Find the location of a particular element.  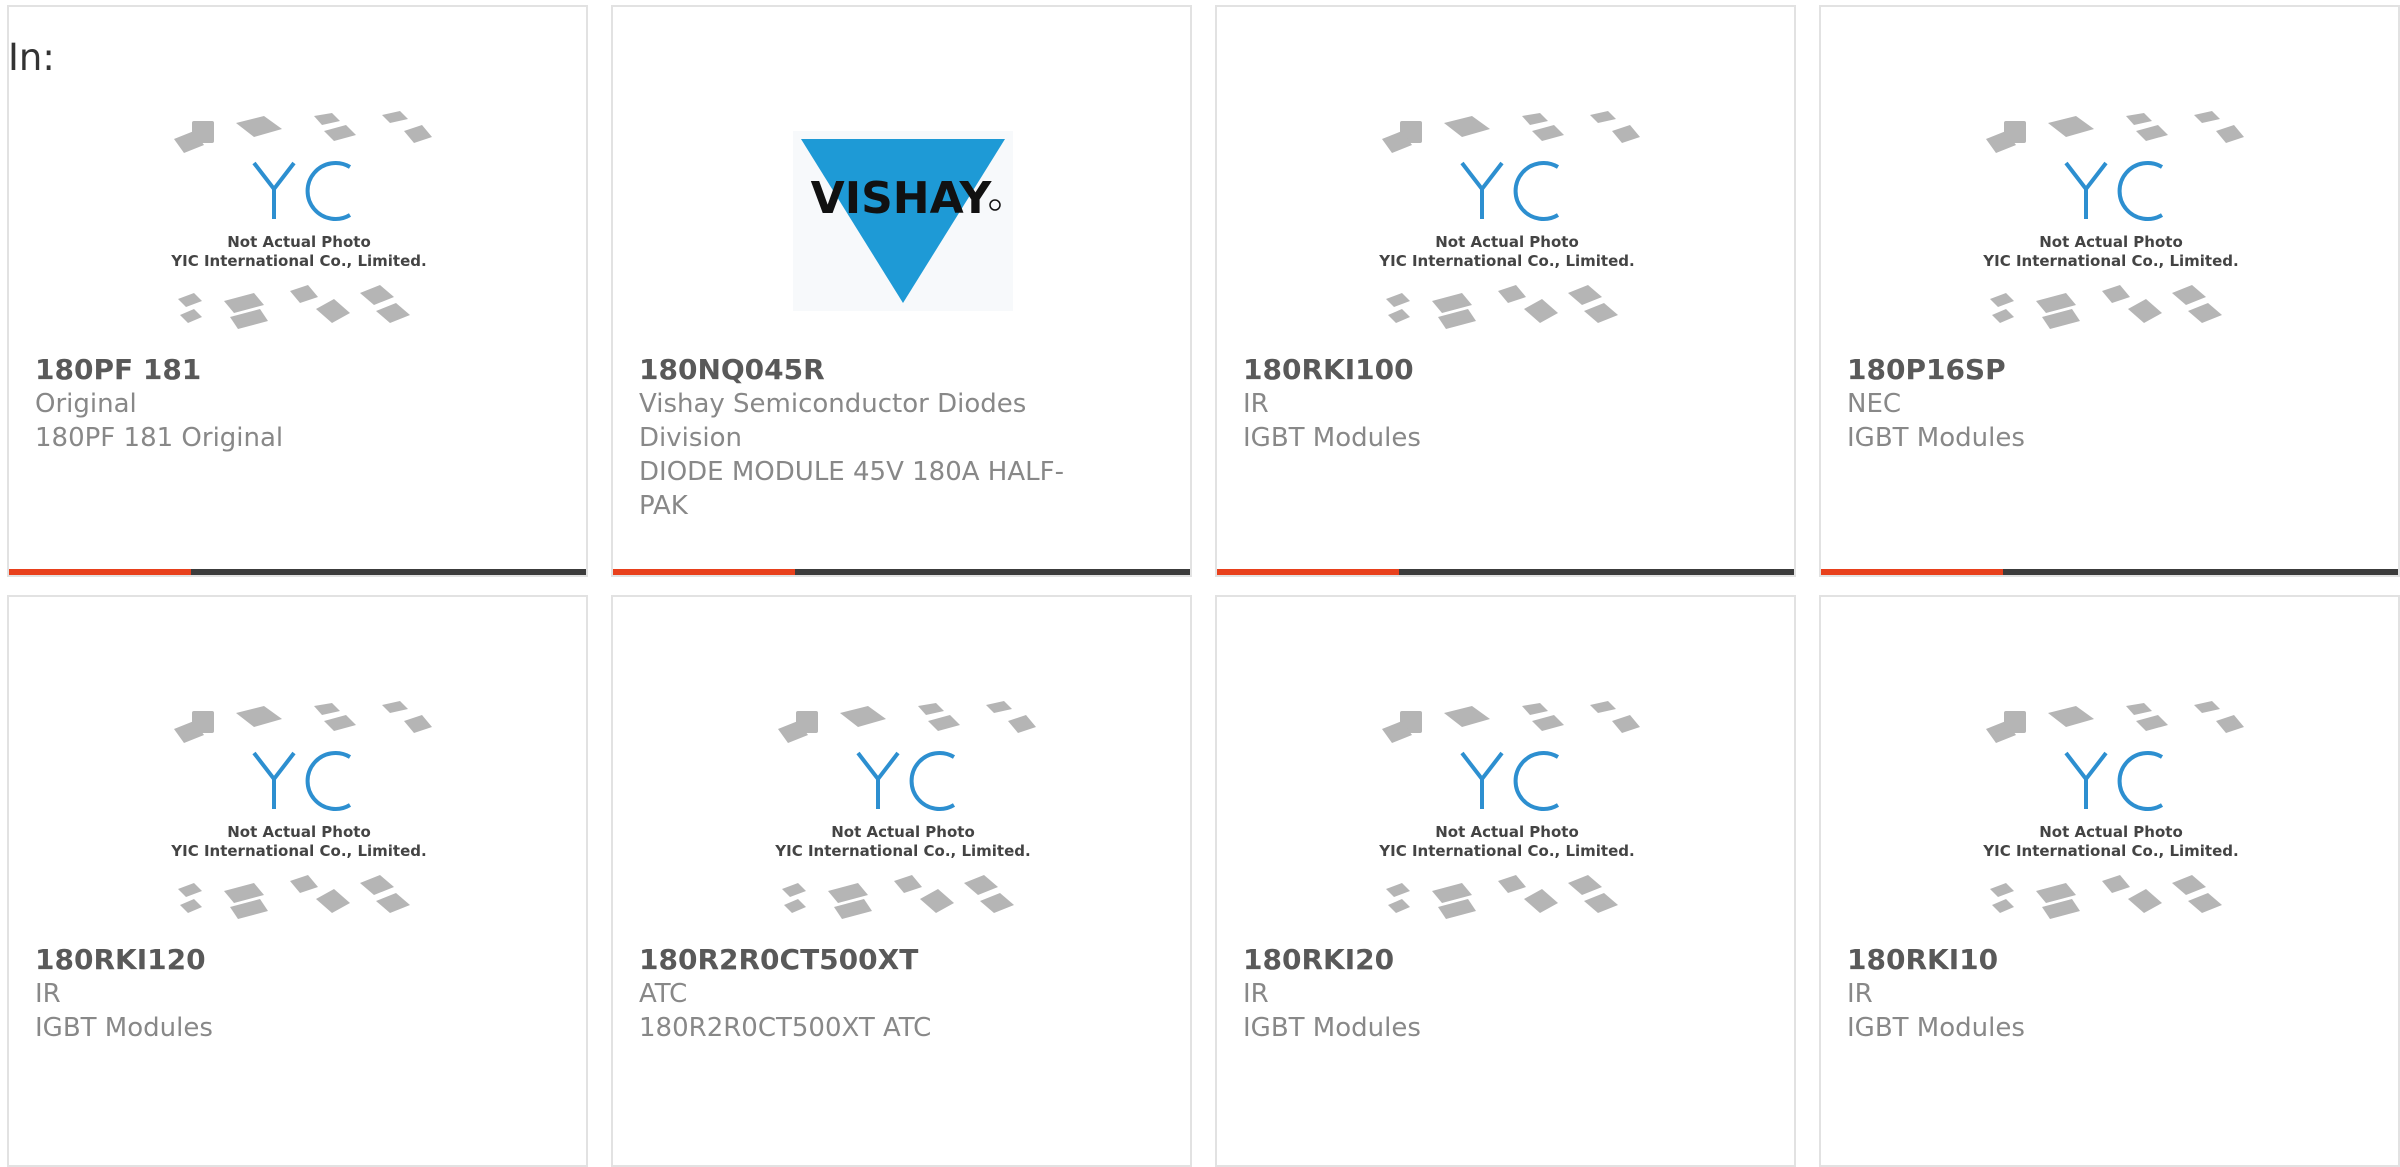

vishay-logo-text: VISHAY is located at coordinates (902, 198).